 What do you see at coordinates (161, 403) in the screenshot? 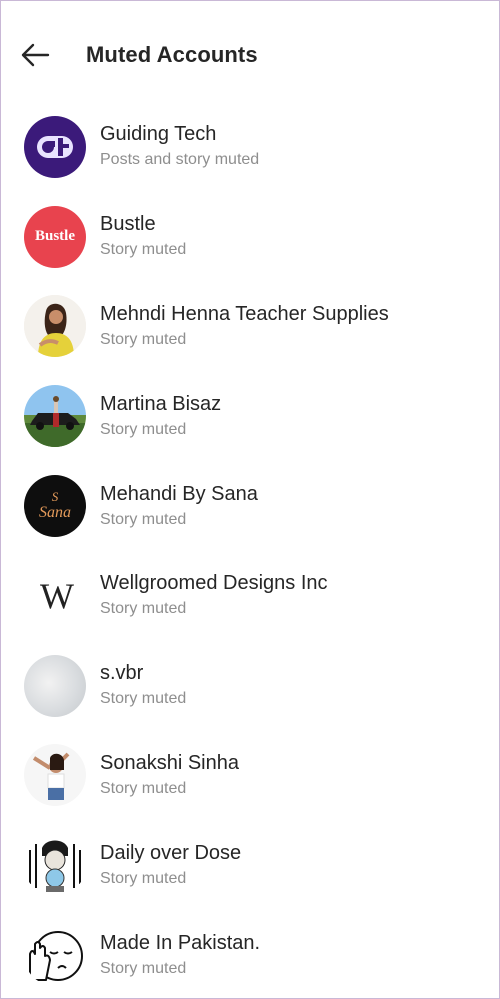
I see `account-name: Martina Bisaz` at bounding box center [161, 403].